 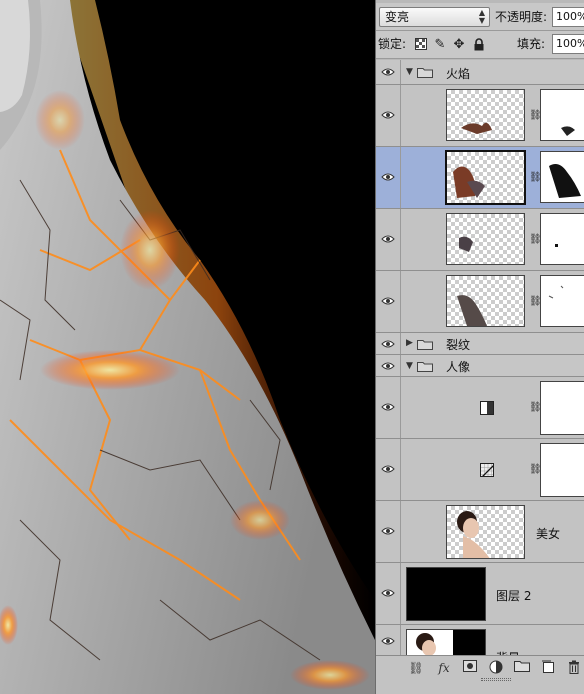 What do you see at coordinates (440, 45) in the screenshot?
I see `brush-icon: ✎` at bounding box center [440, 45].